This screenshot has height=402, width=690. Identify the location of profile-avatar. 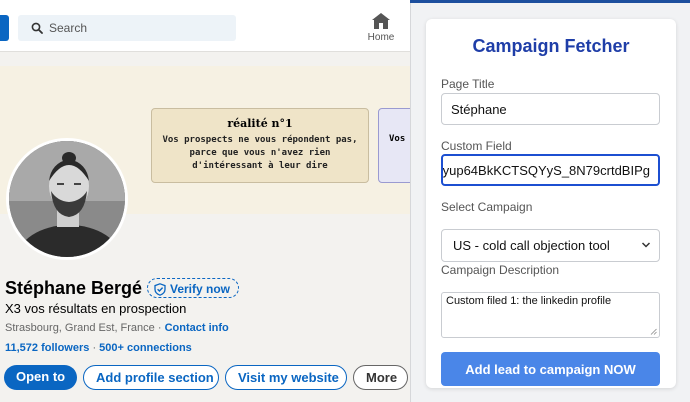
(67, 199).